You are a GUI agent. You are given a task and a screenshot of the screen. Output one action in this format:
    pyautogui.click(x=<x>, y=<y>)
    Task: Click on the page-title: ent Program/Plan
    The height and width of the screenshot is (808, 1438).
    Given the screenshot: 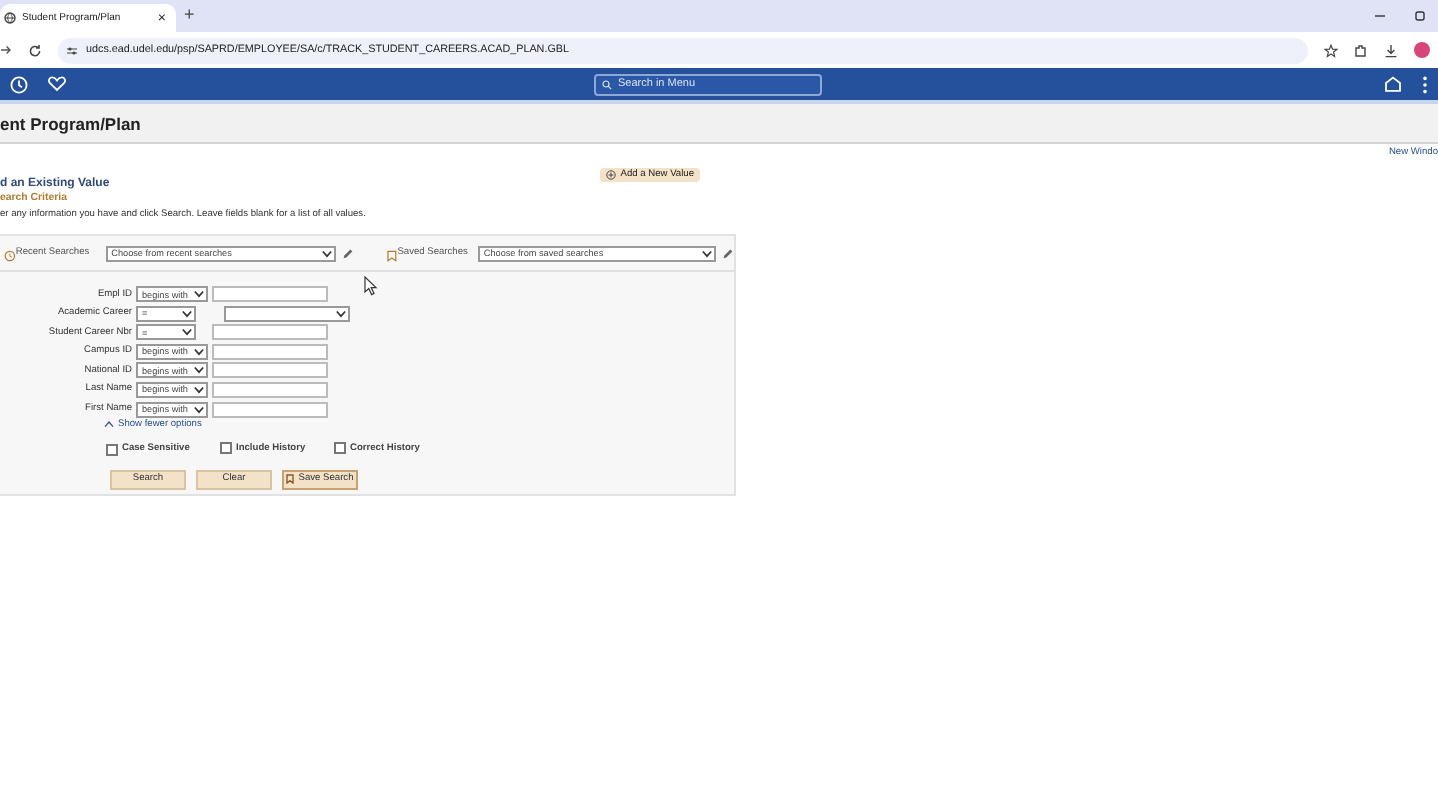 What is the action you would take?
    pyautogui.click(x=70, y=123)
    